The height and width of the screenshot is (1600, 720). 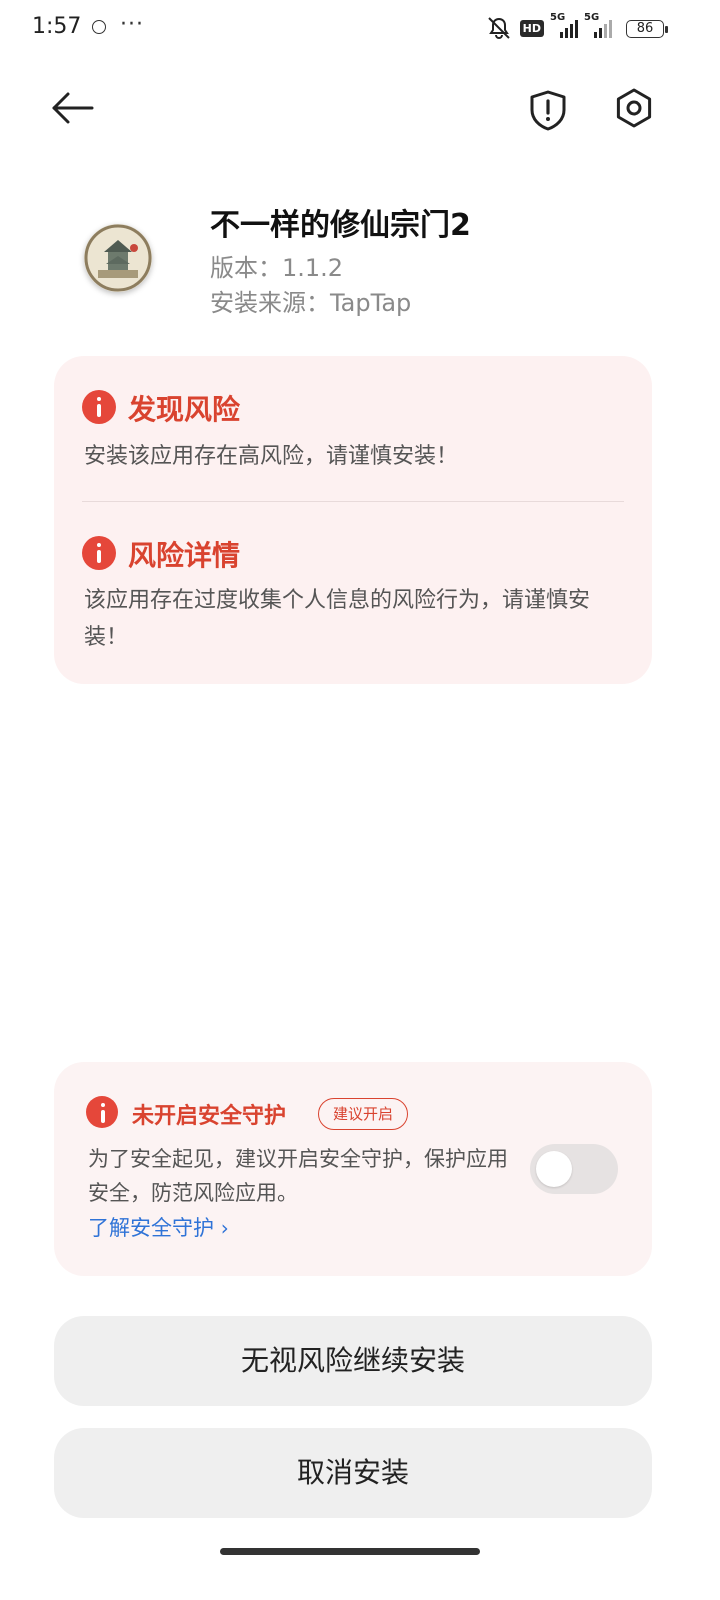 I want to click on app-version: 版本：1.1.2, so click(x=277, y=268).